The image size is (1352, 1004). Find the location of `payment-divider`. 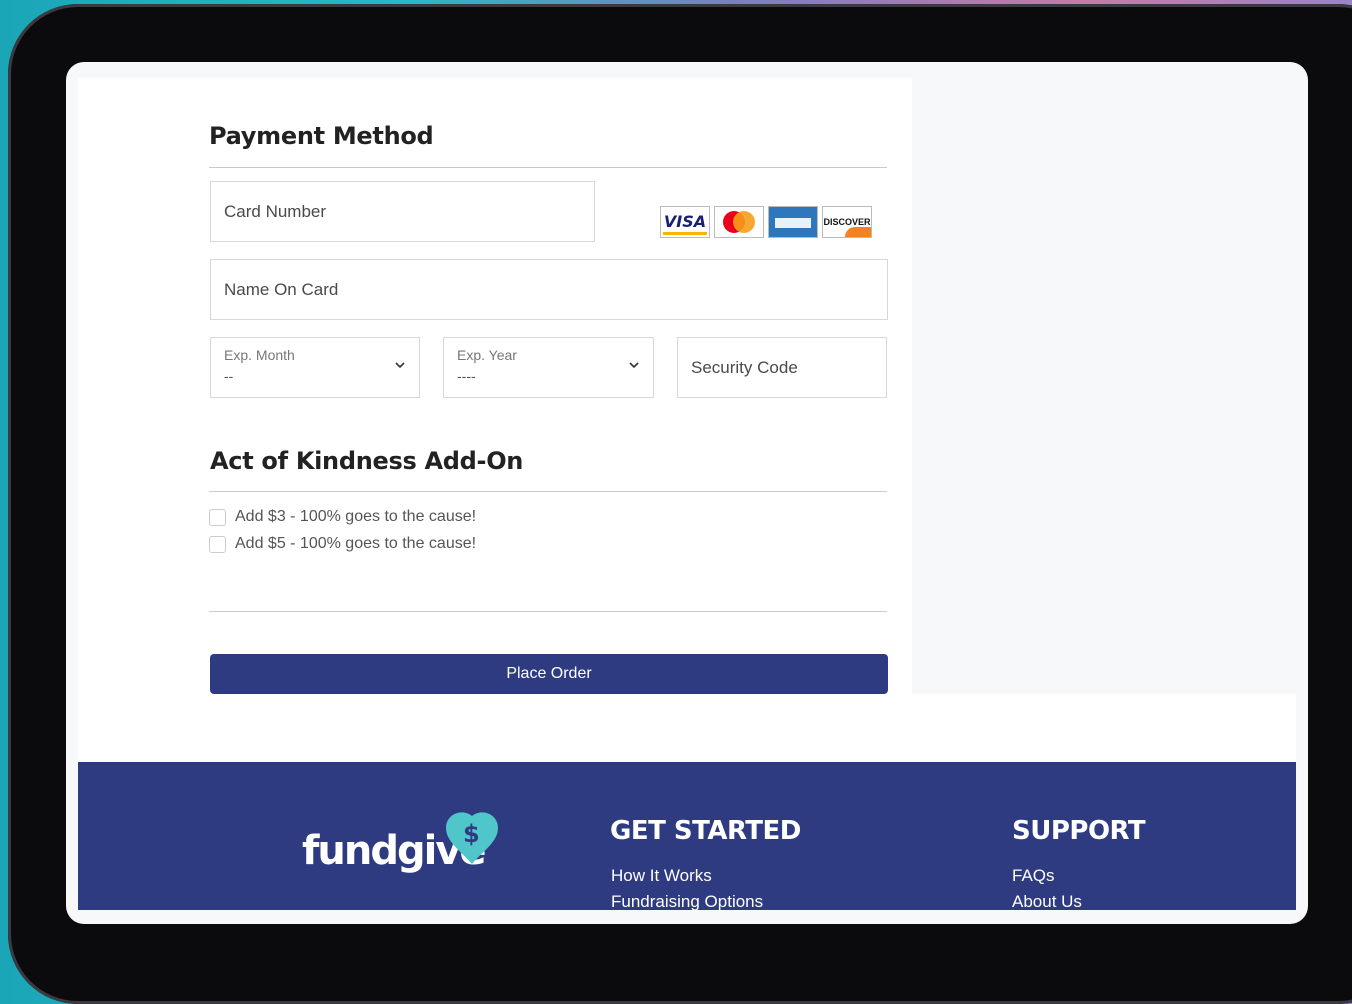

payment-divider is located at coordinates (548, 167).